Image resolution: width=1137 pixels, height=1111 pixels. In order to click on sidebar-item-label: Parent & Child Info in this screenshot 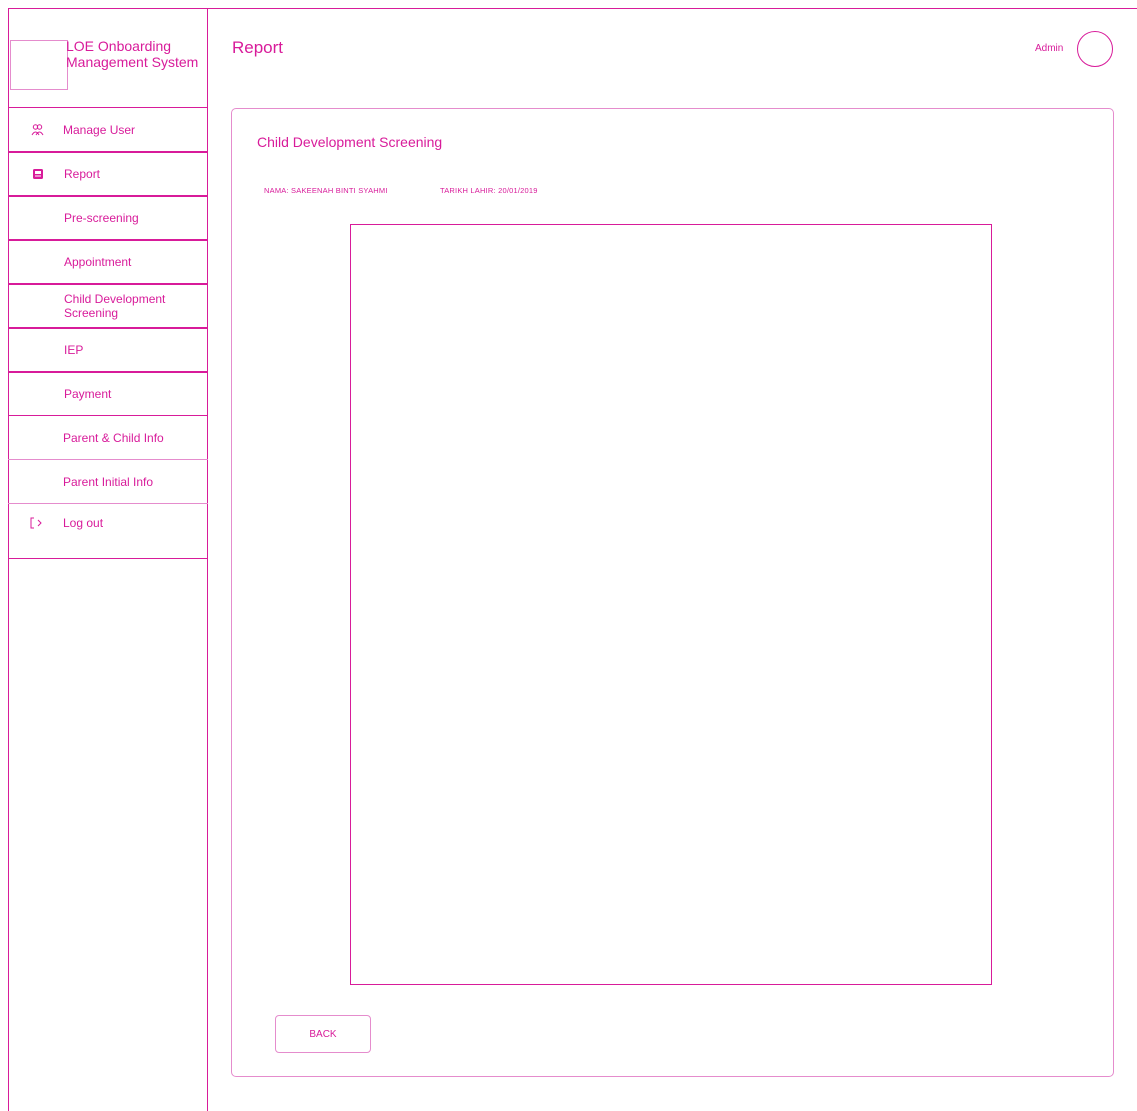, I will do `click(113, 437)`.